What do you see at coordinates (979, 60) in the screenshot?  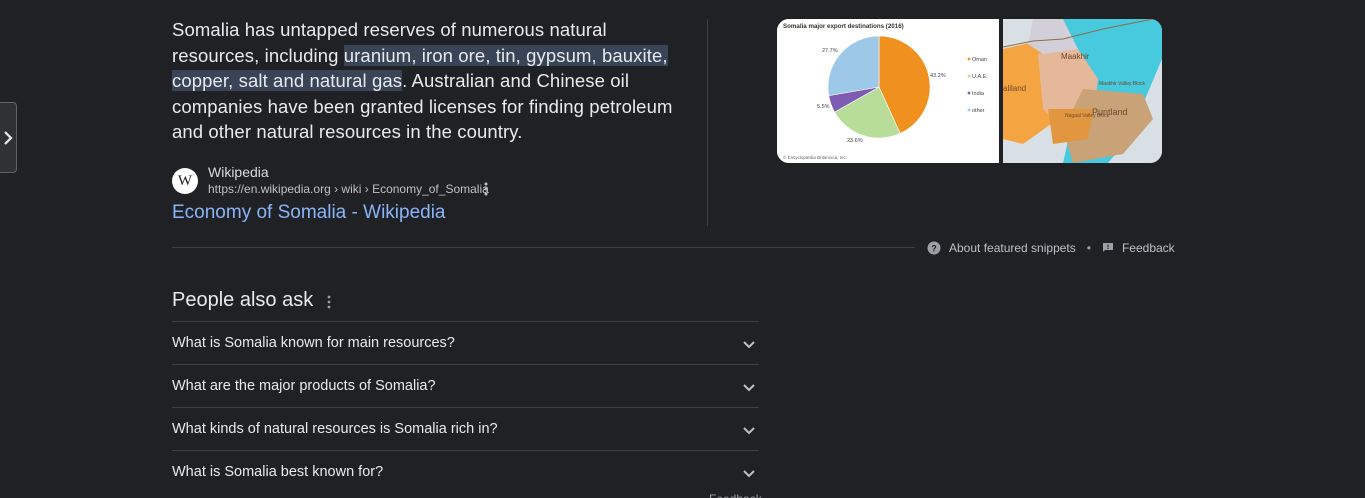 I see `legend-oman: Oman` at bounding box center [979, 60].